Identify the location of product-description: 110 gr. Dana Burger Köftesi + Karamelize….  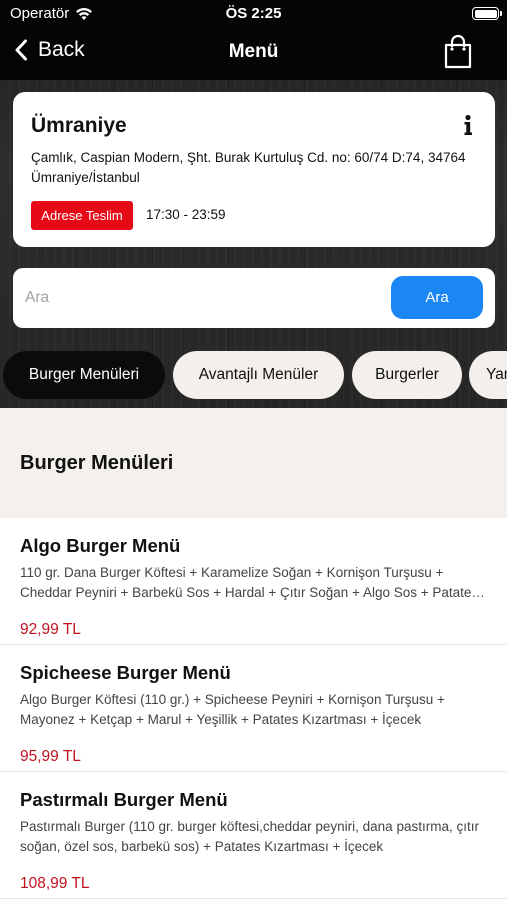
(249, 582).